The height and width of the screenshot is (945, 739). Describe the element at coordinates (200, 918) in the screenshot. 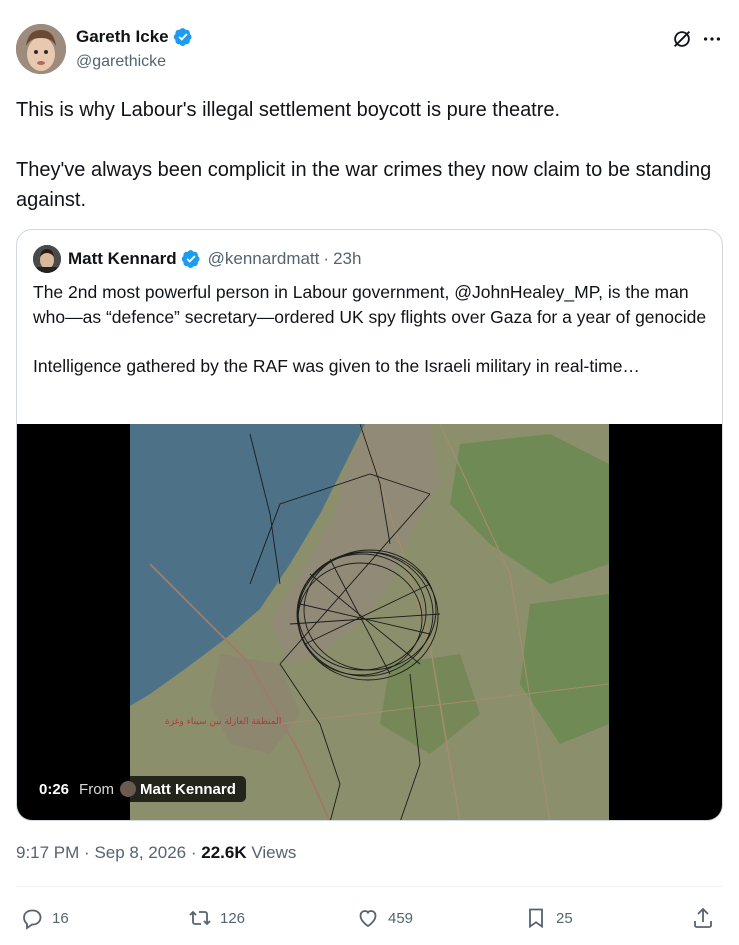

I see `repost-icon` at that location.